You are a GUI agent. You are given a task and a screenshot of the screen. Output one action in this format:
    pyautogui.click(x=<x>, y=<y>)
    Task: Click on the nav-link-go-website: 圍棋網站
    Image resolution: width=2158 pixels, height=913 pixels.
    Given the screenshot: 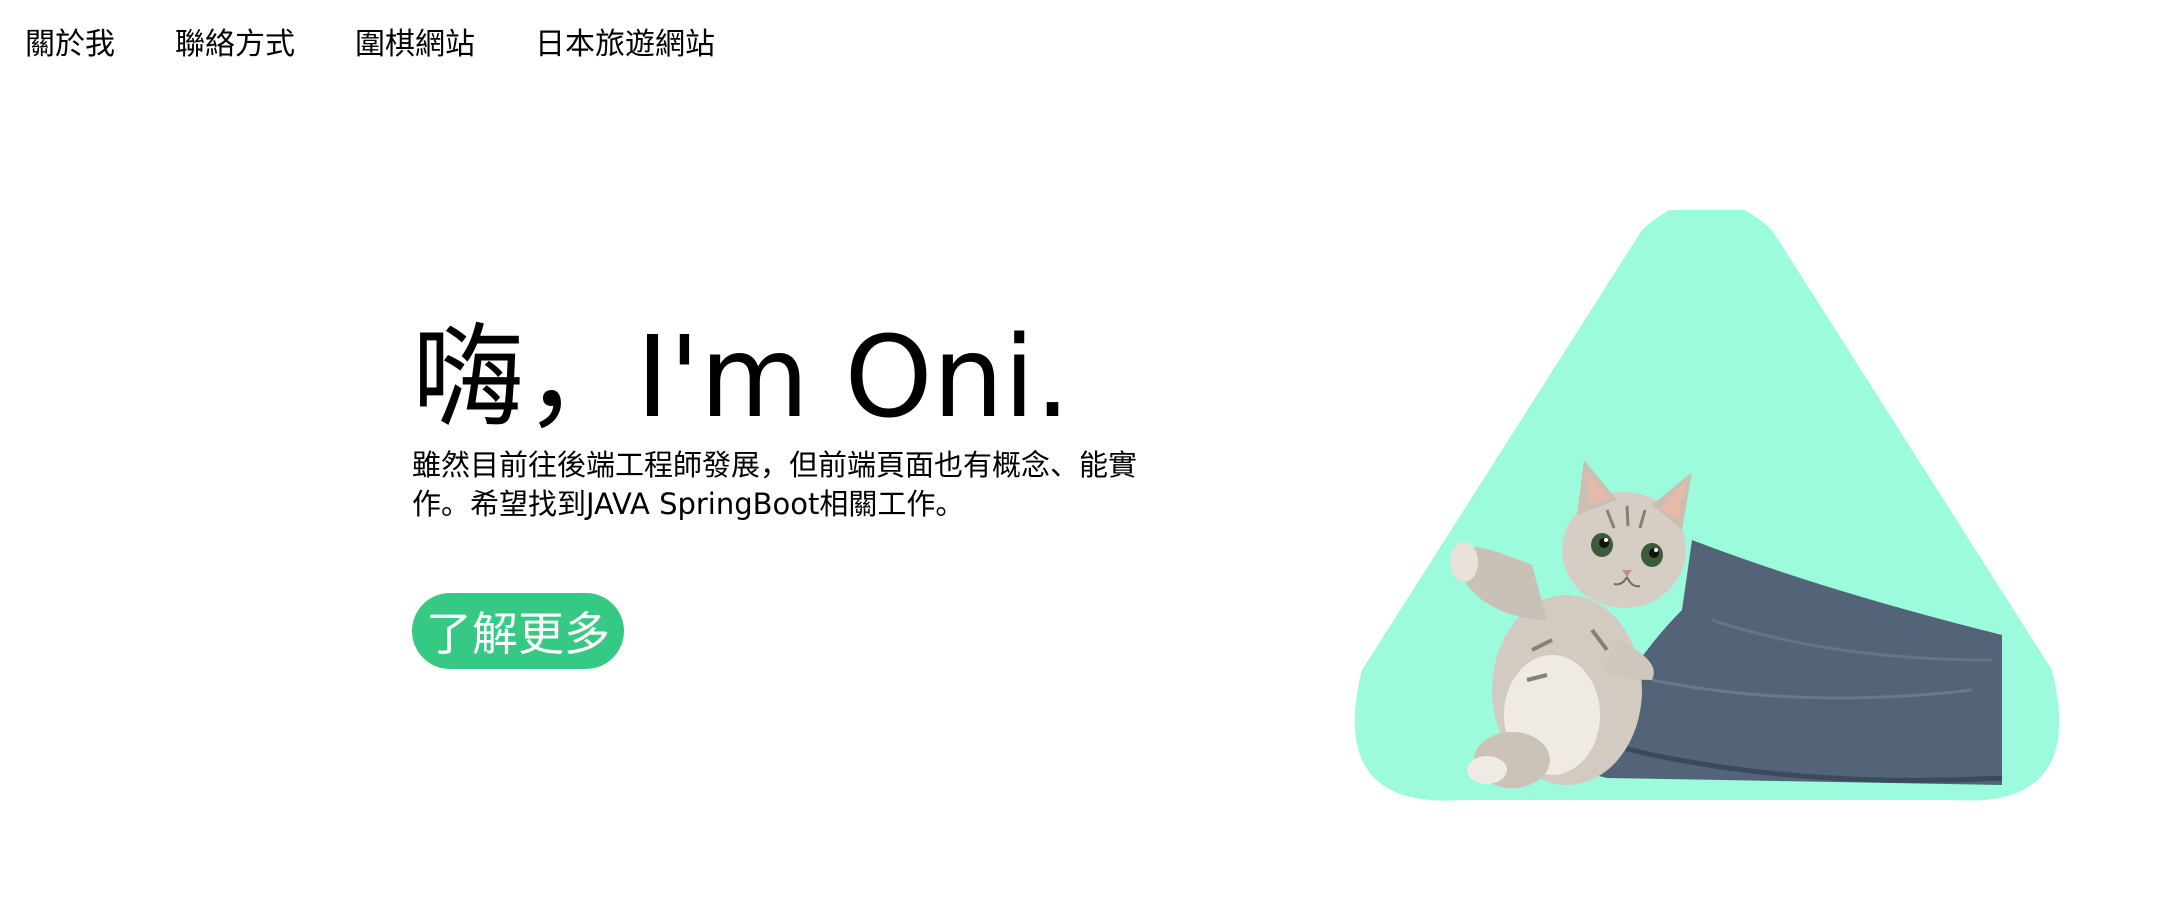 What is the action you would take?
    pyautogui.click(x=415, y=45)
    